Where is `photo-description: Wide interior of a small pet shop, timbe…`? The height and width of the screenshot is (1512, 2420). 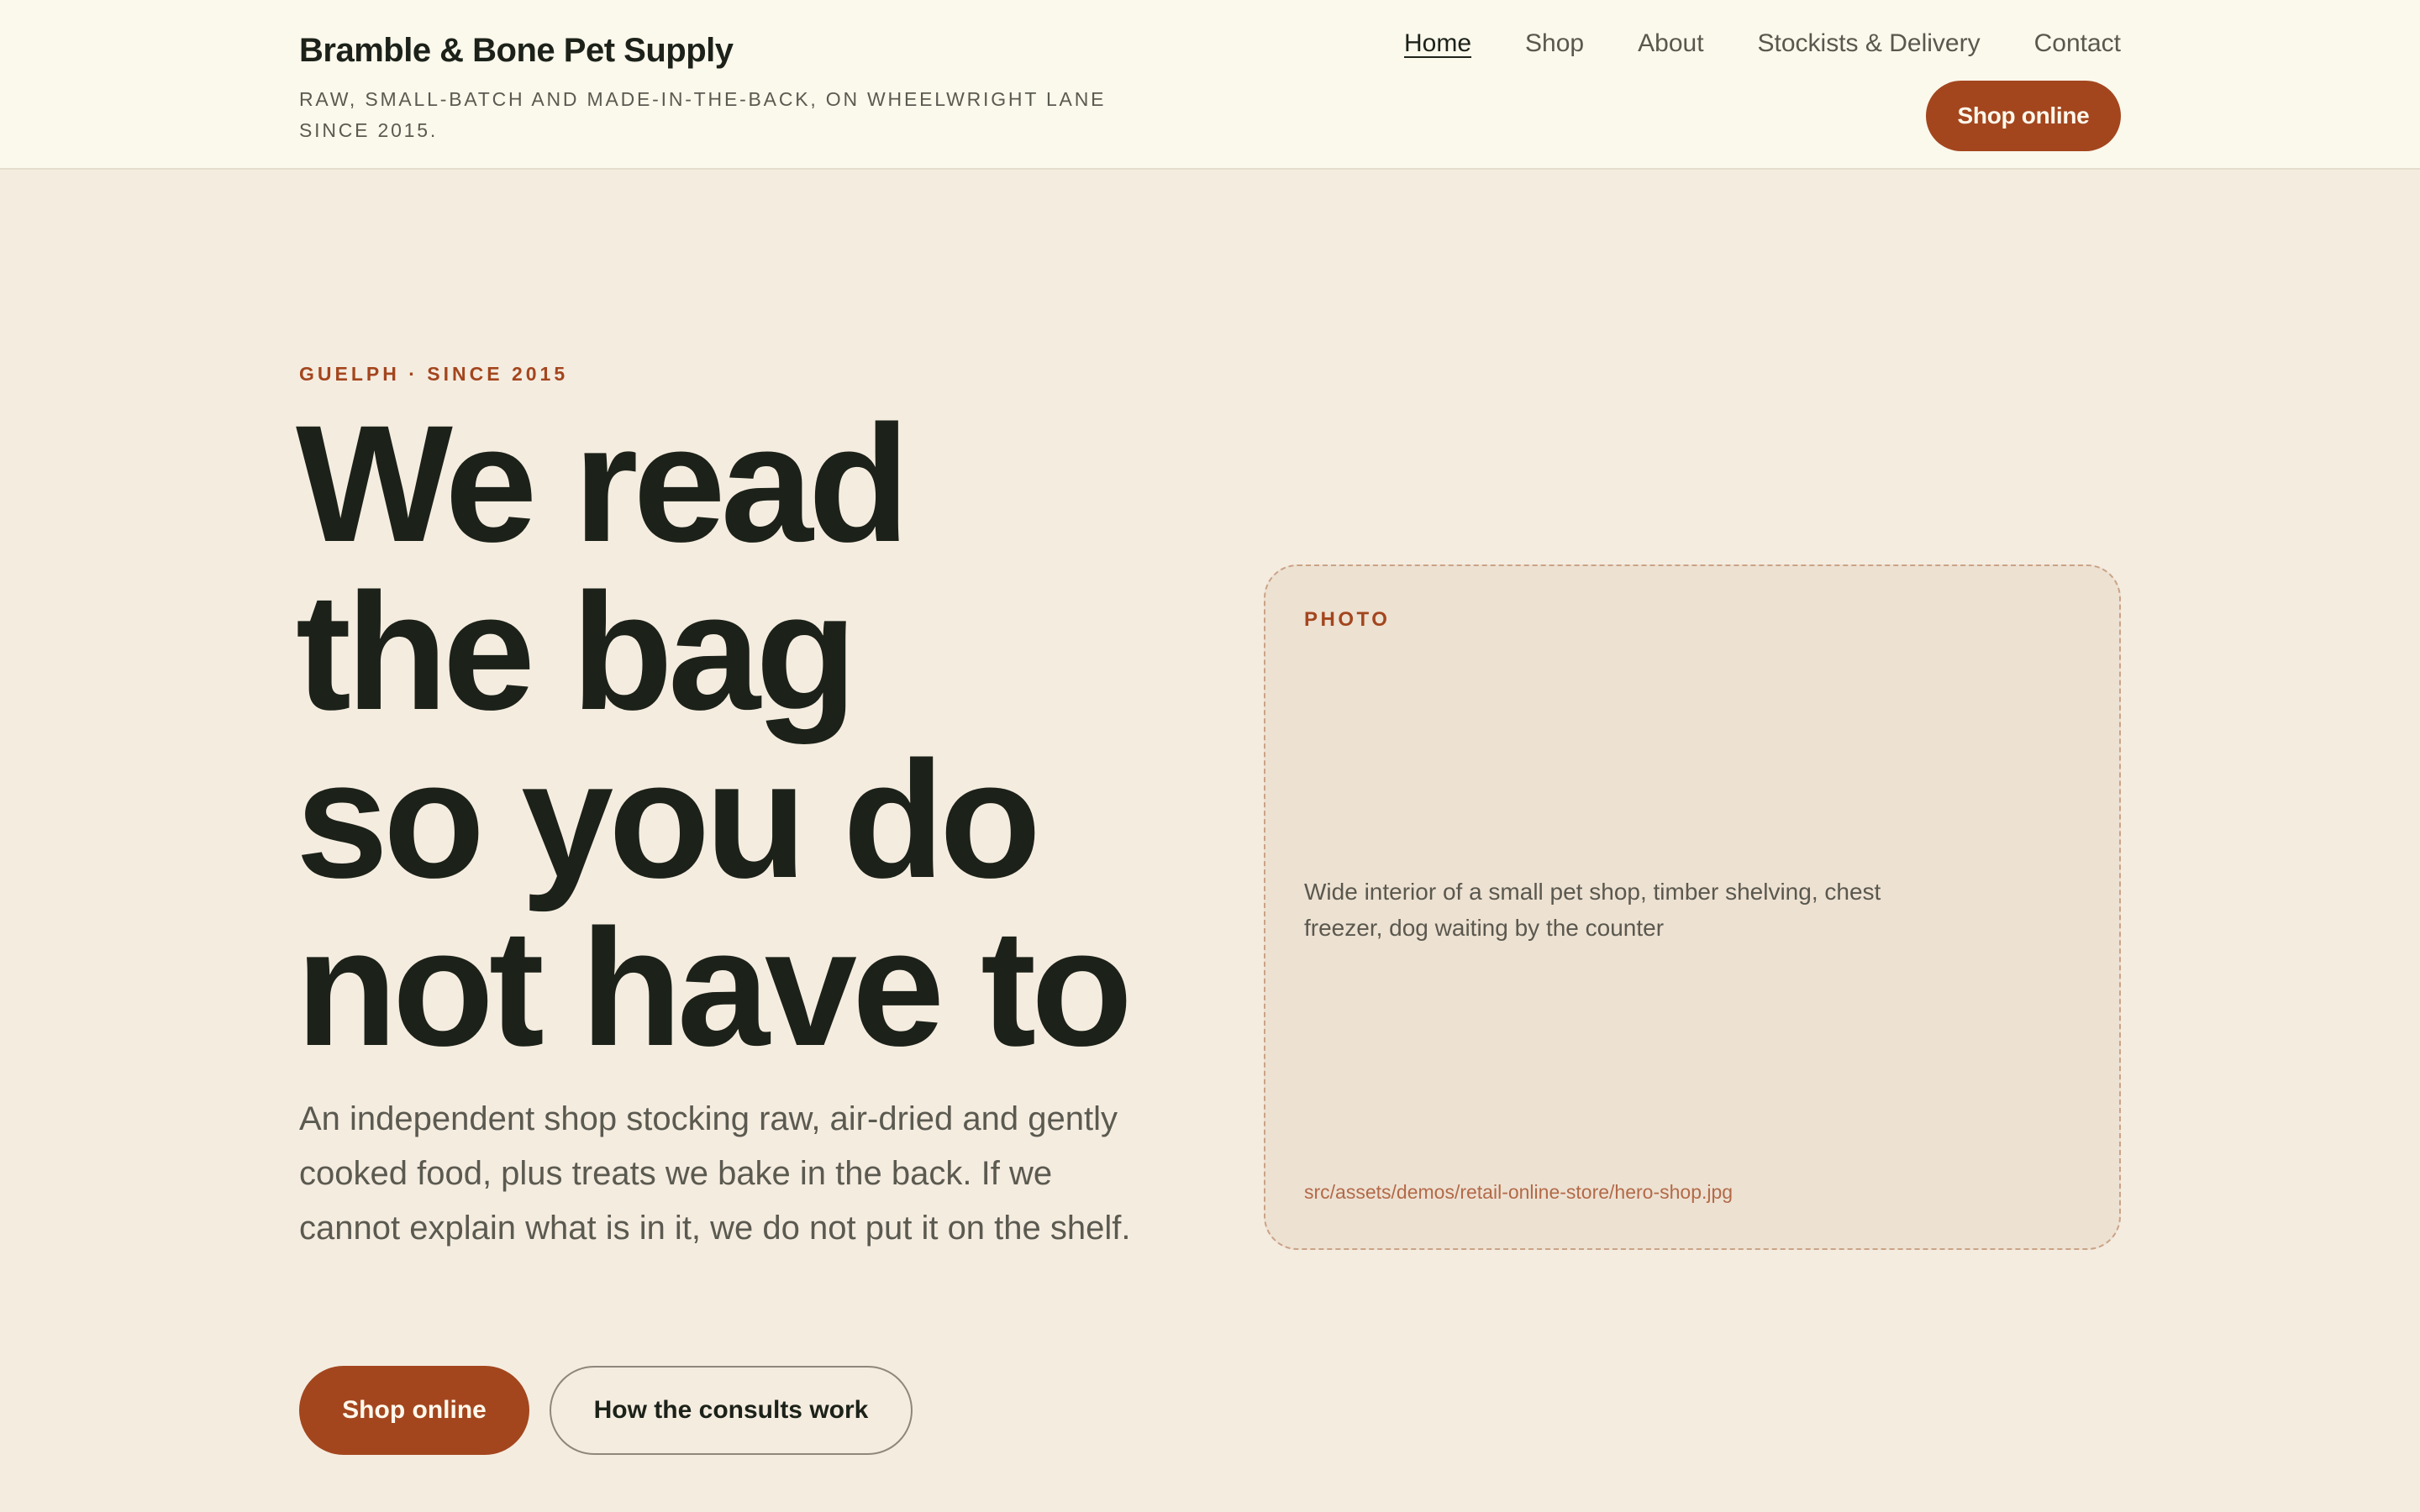
photo-description: Wide interior of a small pet shop, timbe… is located at coordinates (1592, 910).